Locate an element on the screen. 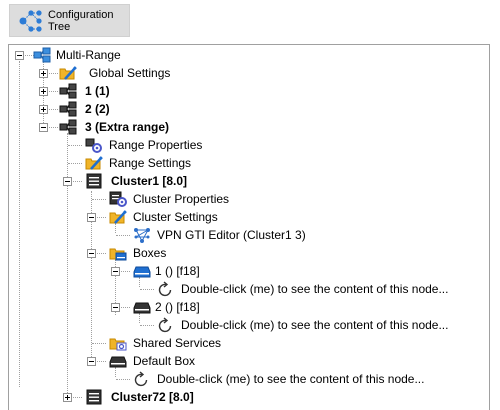 The height and width of the screenshot is (410, 500). multi-range-icon is located at coordinates (42, 55).